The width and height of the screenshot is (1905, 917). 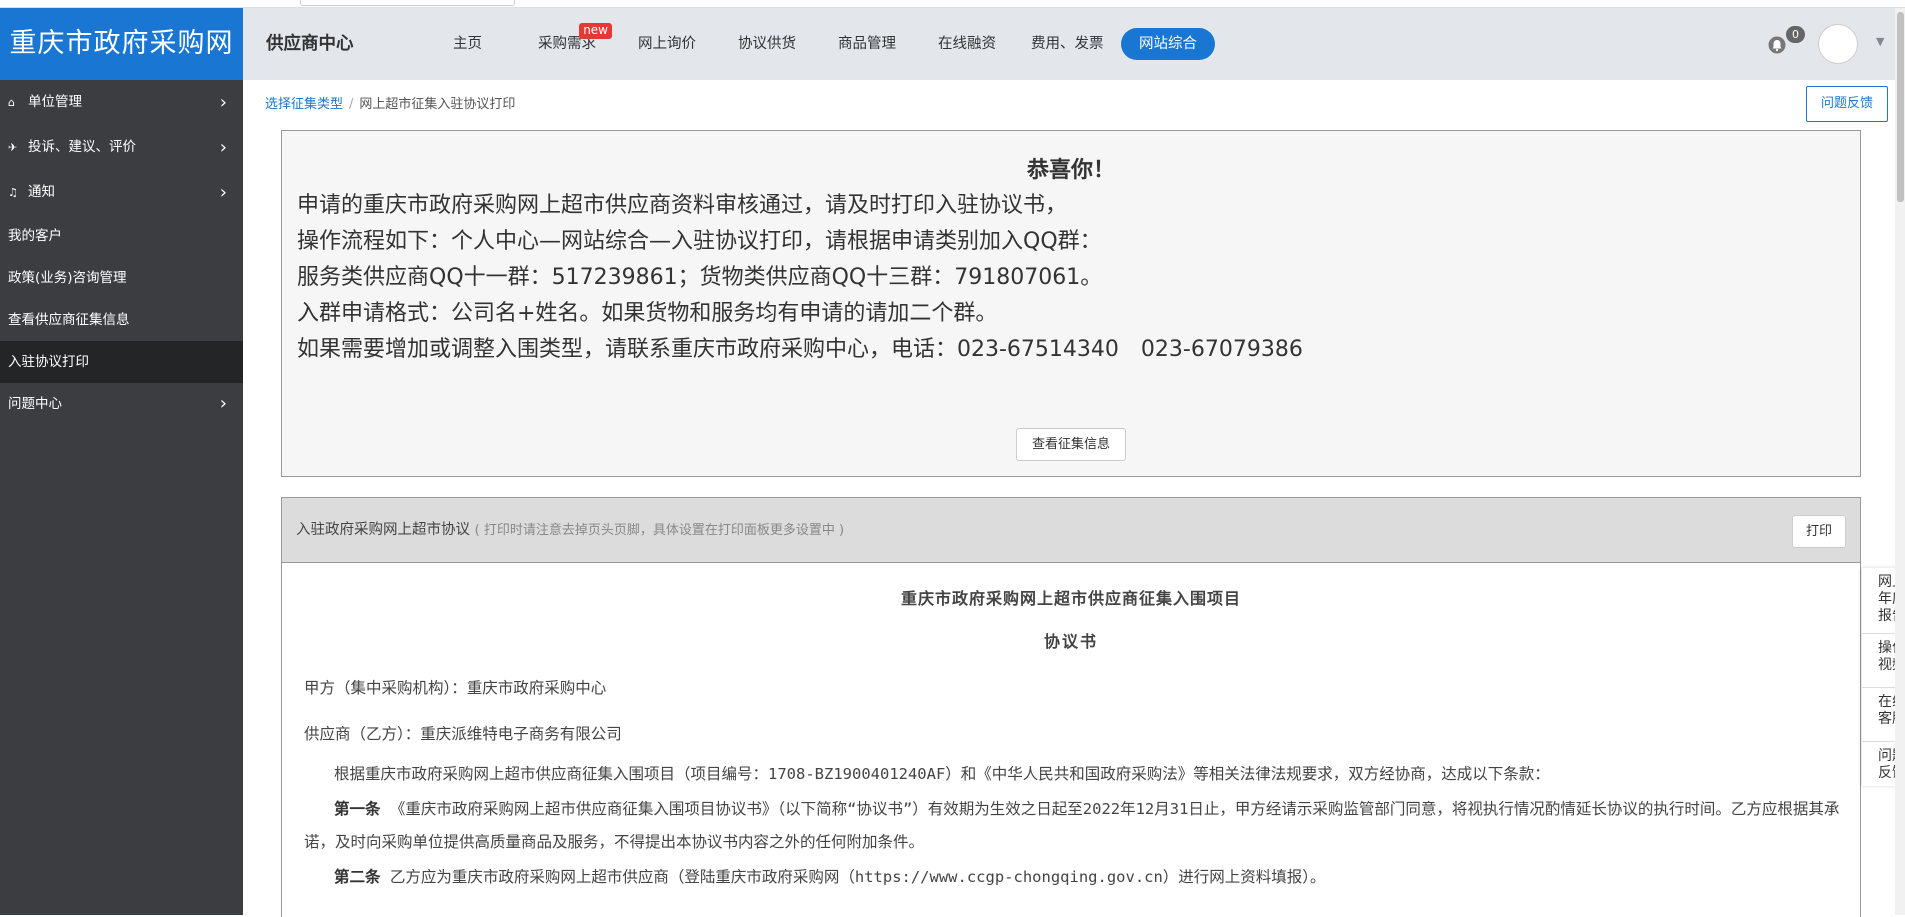 I want to click on notification-bell-icon, so click(x=1777, y=45).